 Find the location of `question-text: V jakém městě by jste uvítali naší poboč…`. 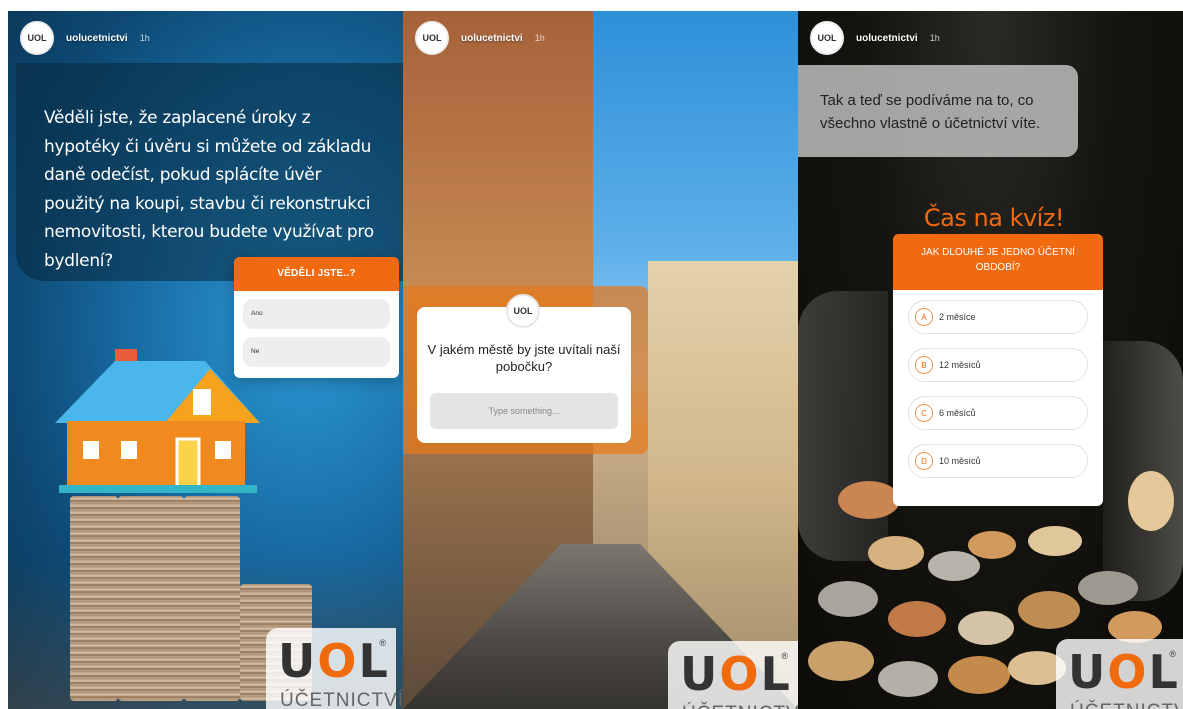

question-text: V jakém městě by jste uvítali naší poboč… is located at coordinates (524, 358).